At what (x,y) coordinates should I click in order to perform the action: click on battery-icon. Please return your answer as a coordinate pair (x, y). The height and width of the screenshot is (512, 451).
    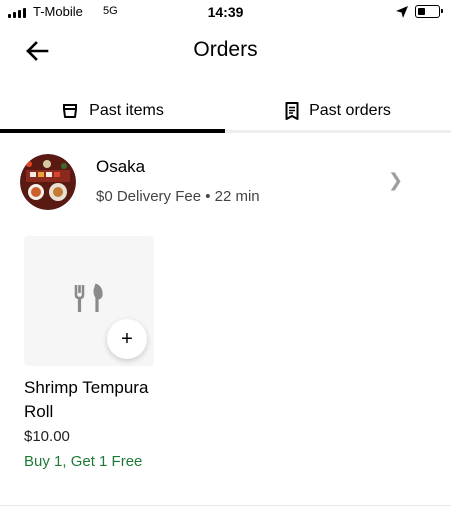
    Looking at the image, I should click on (429, 11).